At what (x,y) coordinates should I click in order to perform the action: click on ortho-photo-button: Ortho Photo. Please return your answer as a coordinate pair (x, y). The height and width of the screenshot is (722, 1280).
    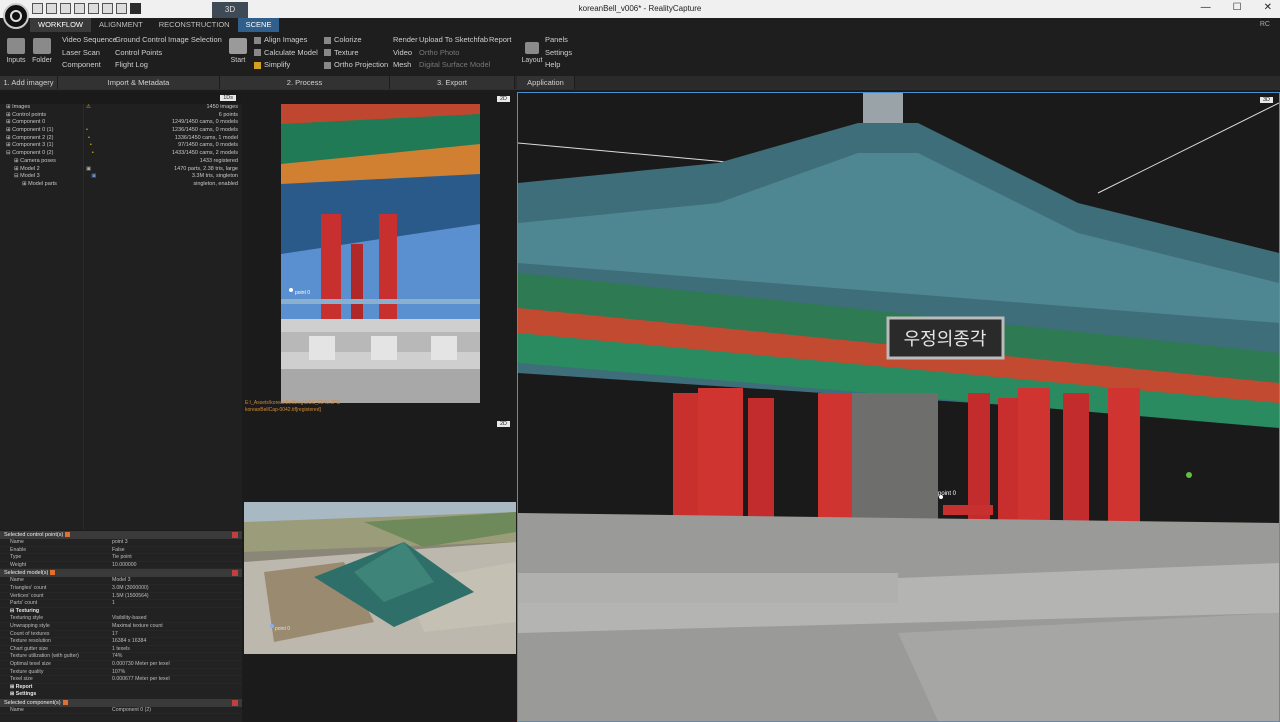
    Looking at the image, I should click on (454, 53).